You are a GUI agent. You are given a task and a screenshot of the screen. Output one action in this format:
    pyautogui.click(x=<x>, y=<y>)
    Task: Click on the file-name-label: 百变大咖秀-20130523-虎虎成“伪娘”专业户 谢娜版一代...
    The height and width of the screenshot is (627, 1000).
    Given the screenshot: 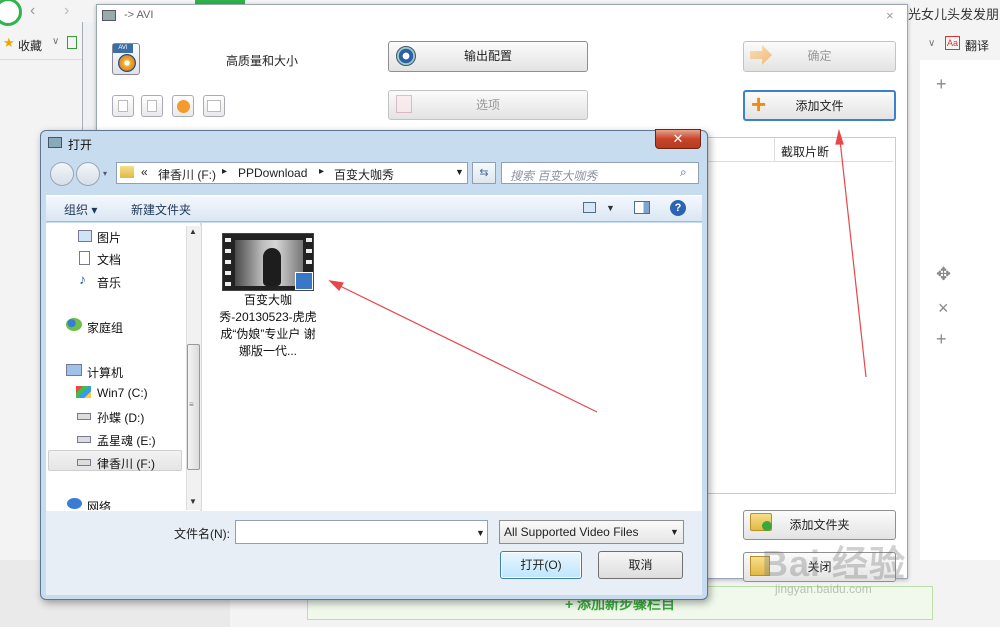 What is the action you would take?
    pyautogui.click(x=268, y=326)
    